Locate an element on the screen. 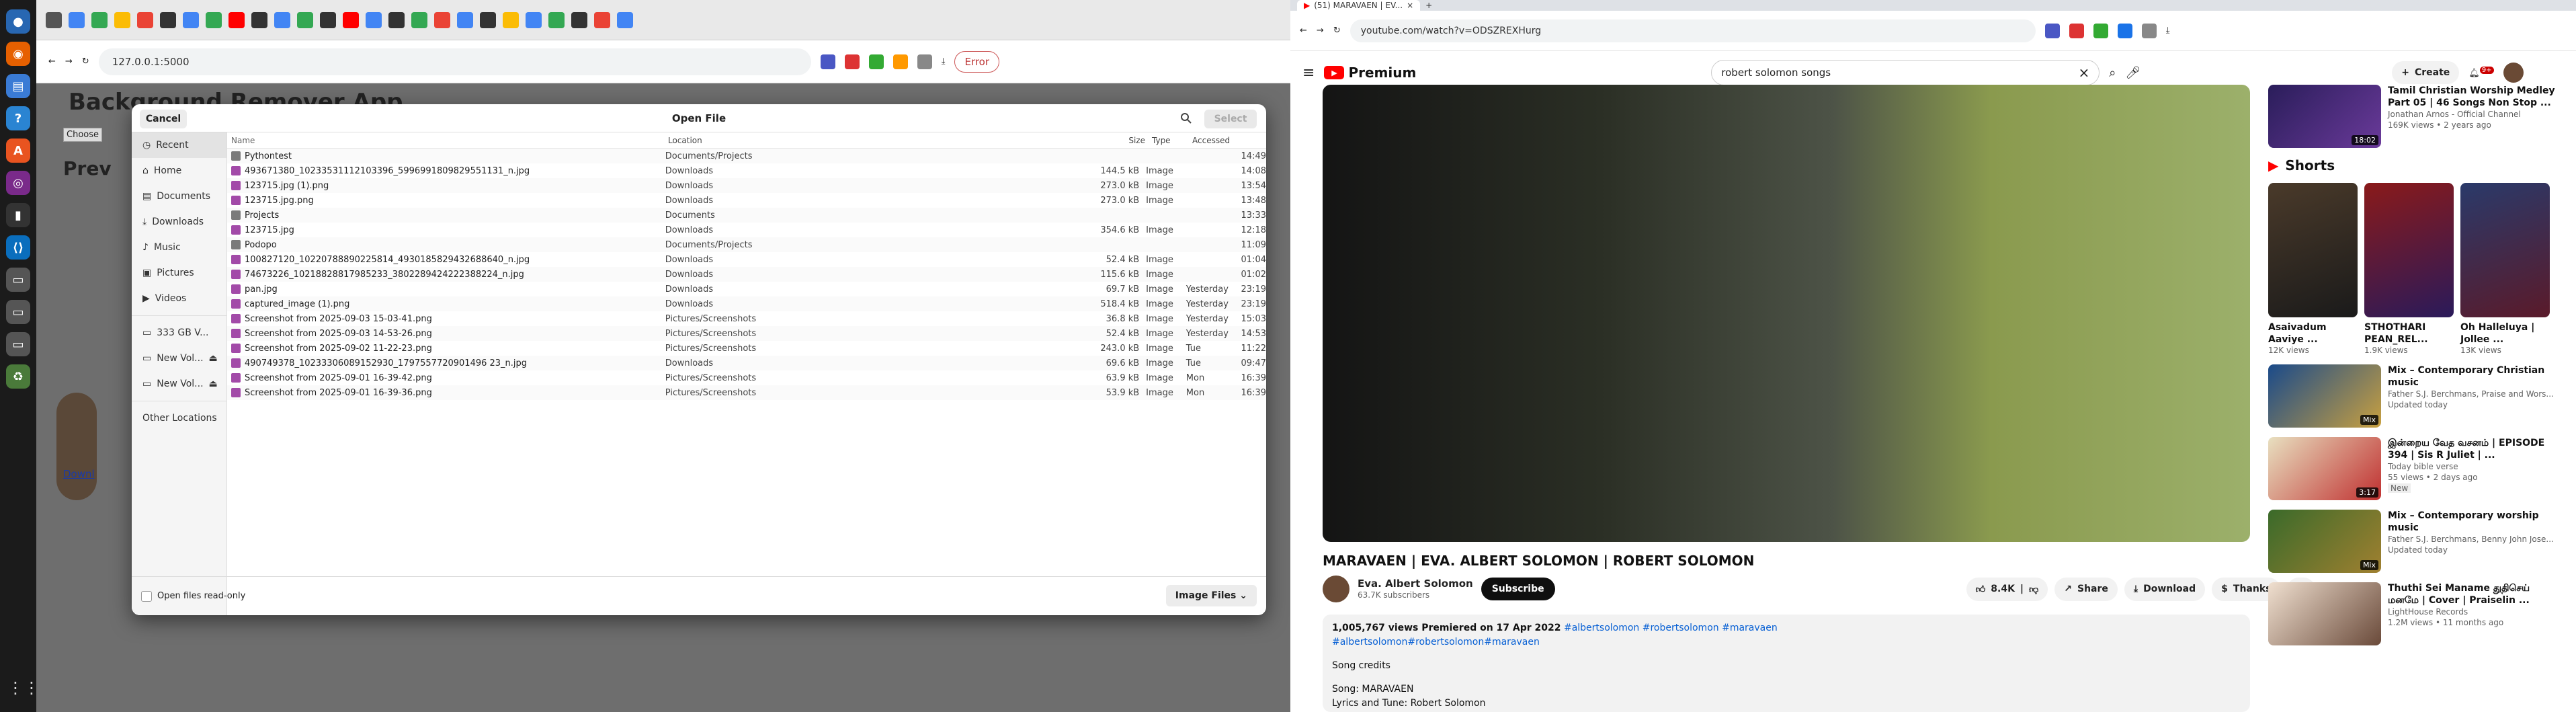  share-button: ↗ Share is located at coordinates (2086, 589).